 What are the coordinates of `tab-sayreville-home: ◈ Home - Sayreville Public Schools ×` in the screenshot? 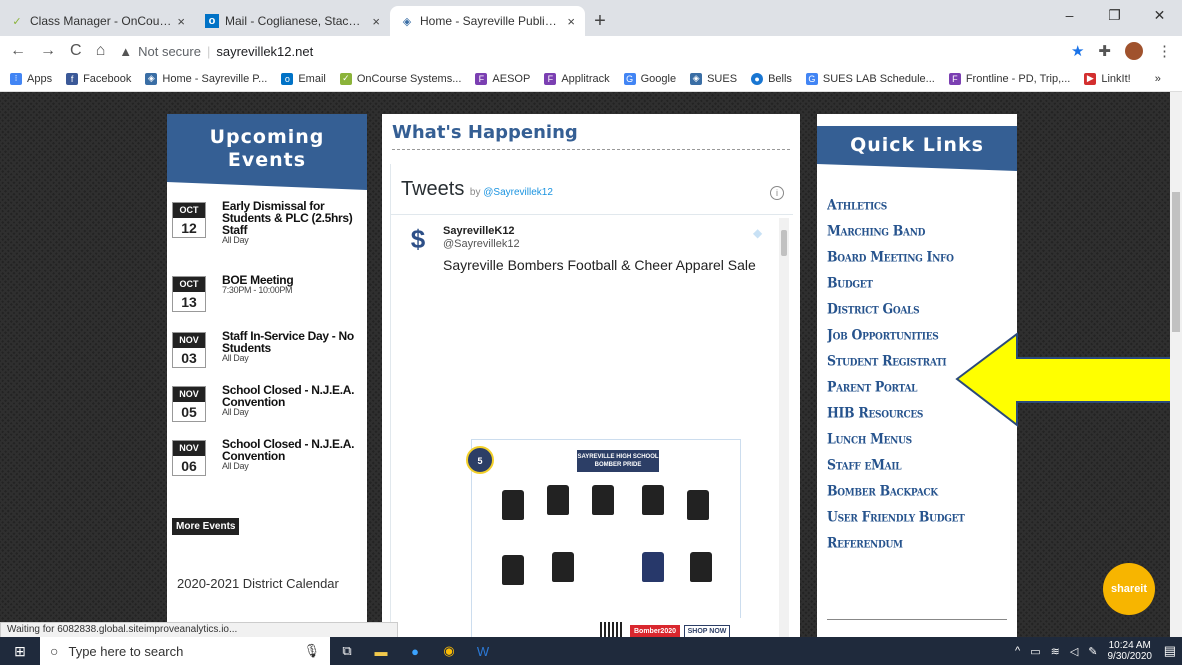 It's located at (487, 21).